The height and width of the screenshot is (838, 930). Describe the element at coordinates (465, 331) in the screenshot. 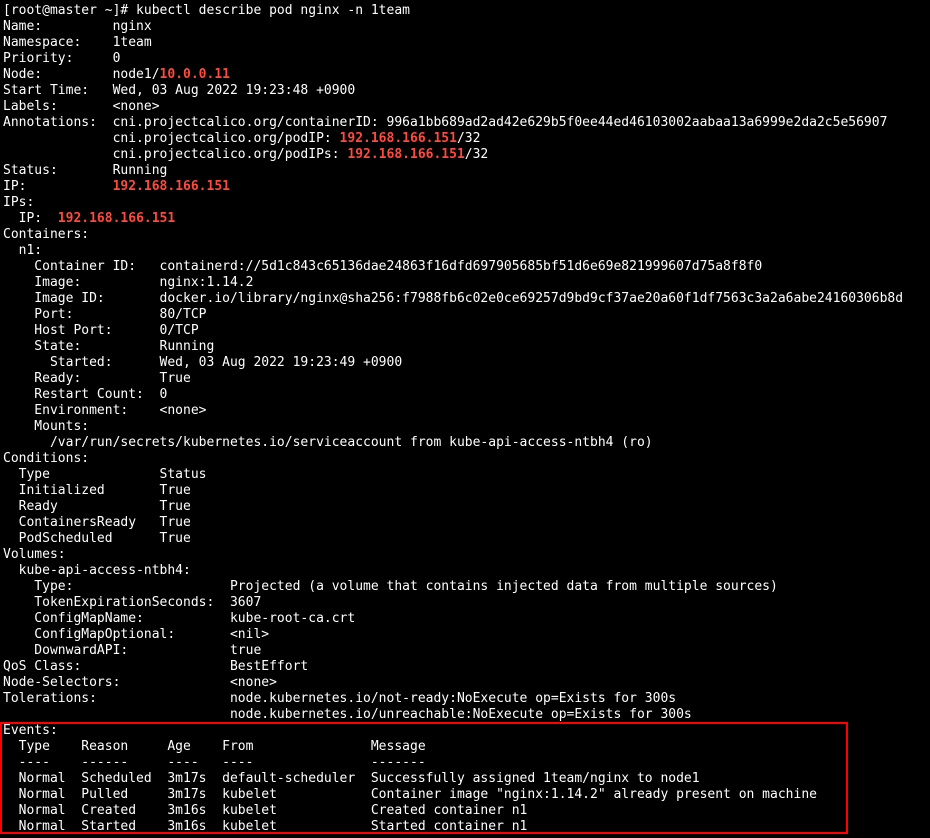

I see `terminal-line: Host Port: 0/TCP` at that location.